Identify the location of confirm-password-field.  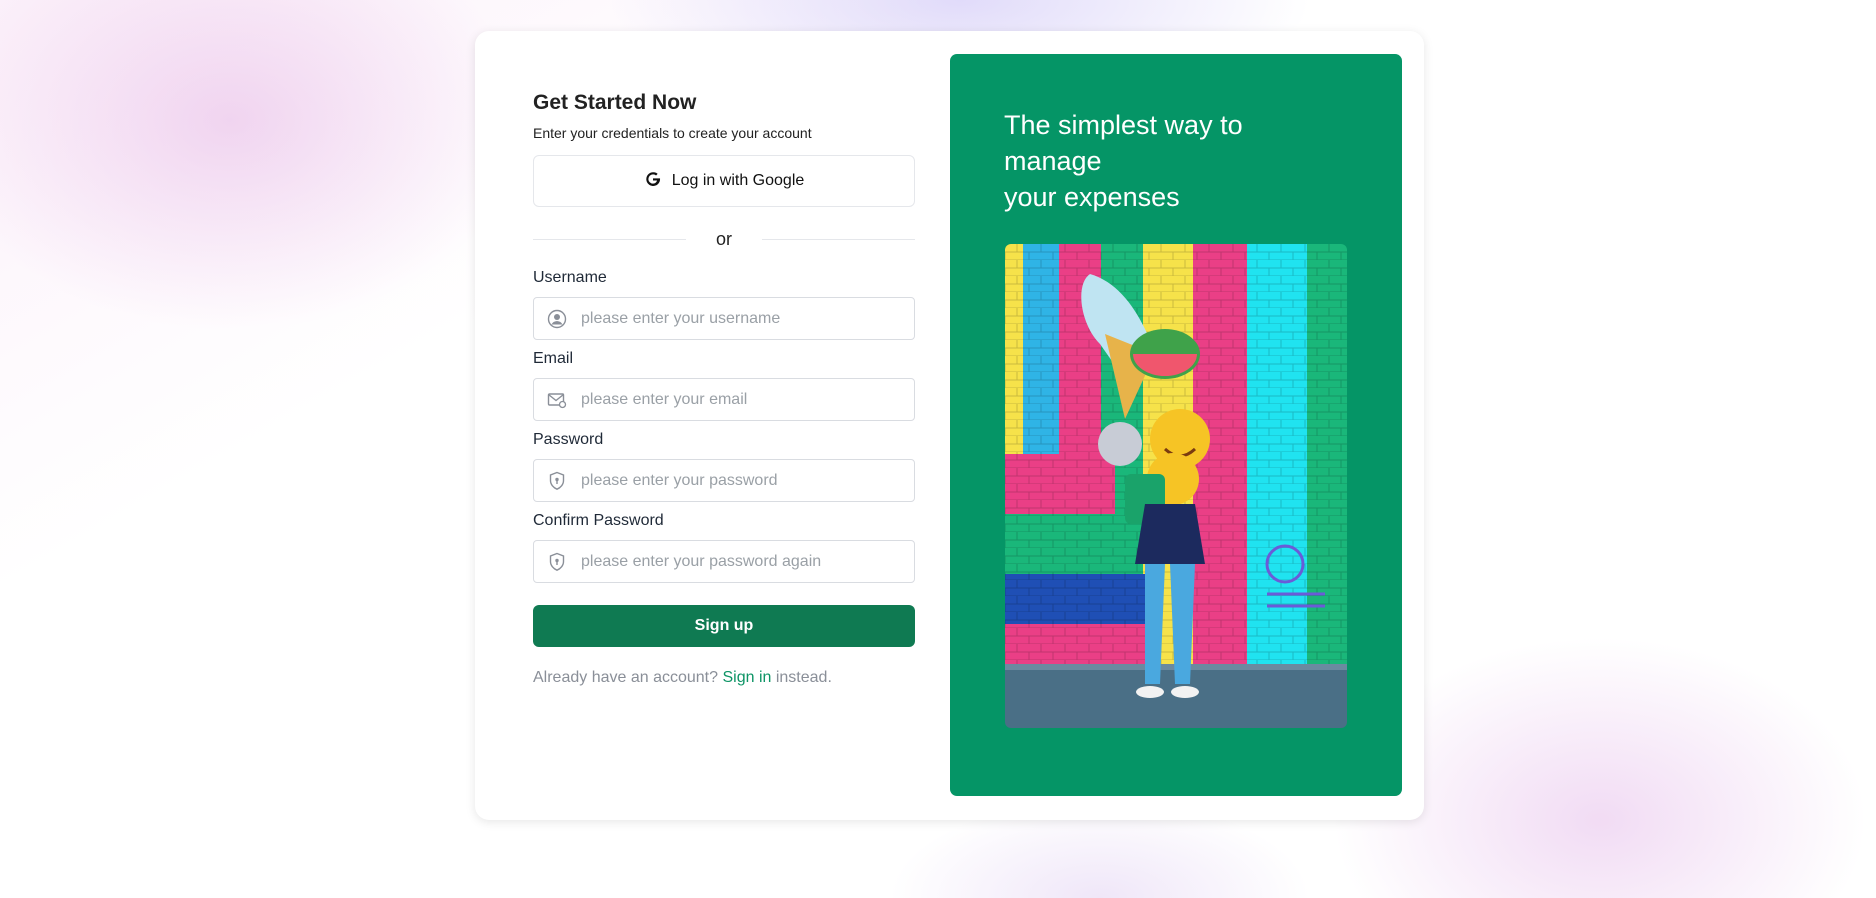
(724, 561).